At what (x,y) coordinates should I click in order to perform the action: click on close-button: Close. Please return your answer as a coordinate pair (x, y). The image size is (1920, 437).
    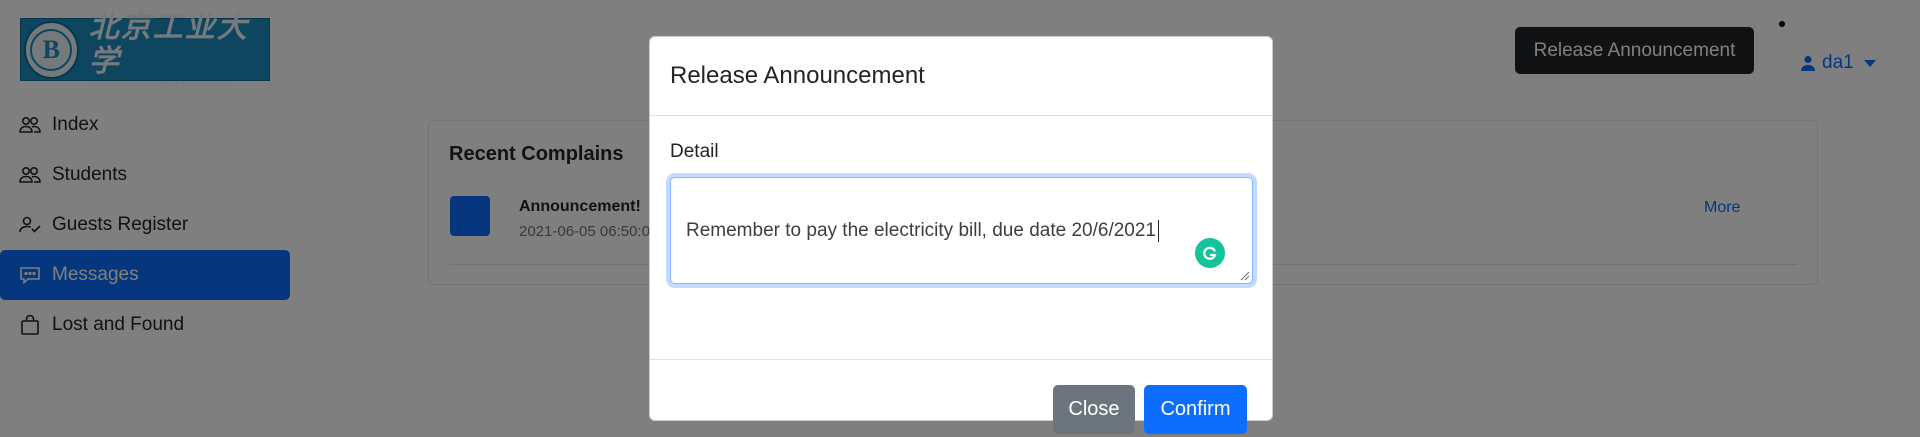
    Looking at the image, I should click on (1094, 409).